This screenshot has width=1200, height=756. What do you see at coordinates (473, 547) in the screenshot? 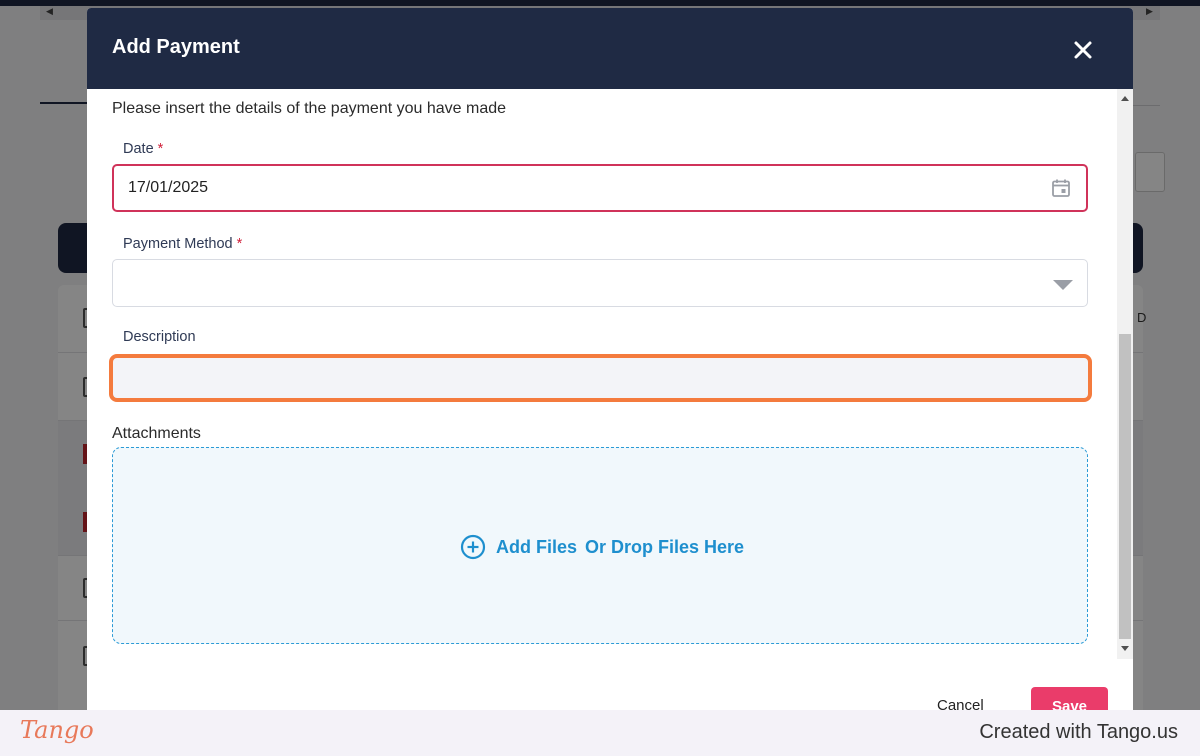
I see `add-circle-icon` at bounding box center [473, 547].